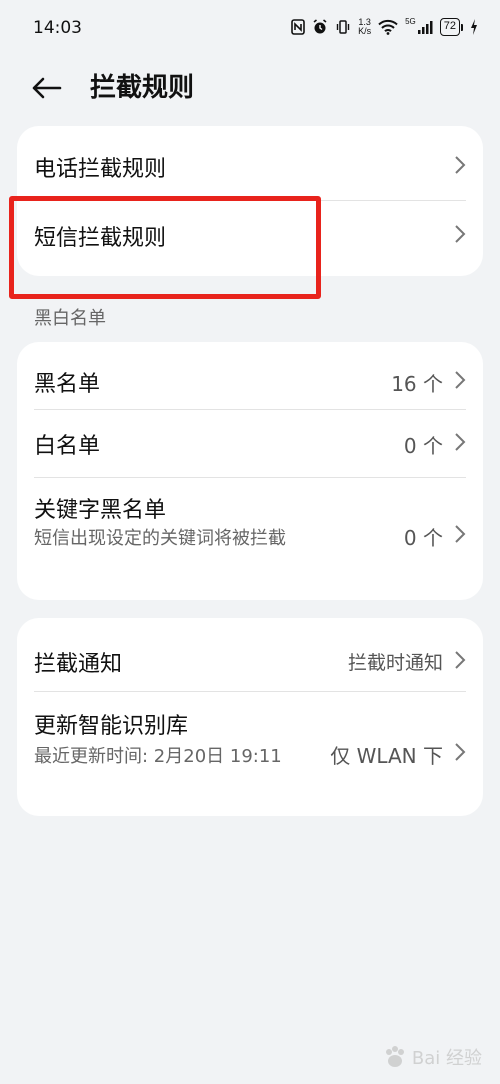 The image size is (500, 1084). I want to click on status-icons: 1.3 K/s 5G 72, so click(384, 27).